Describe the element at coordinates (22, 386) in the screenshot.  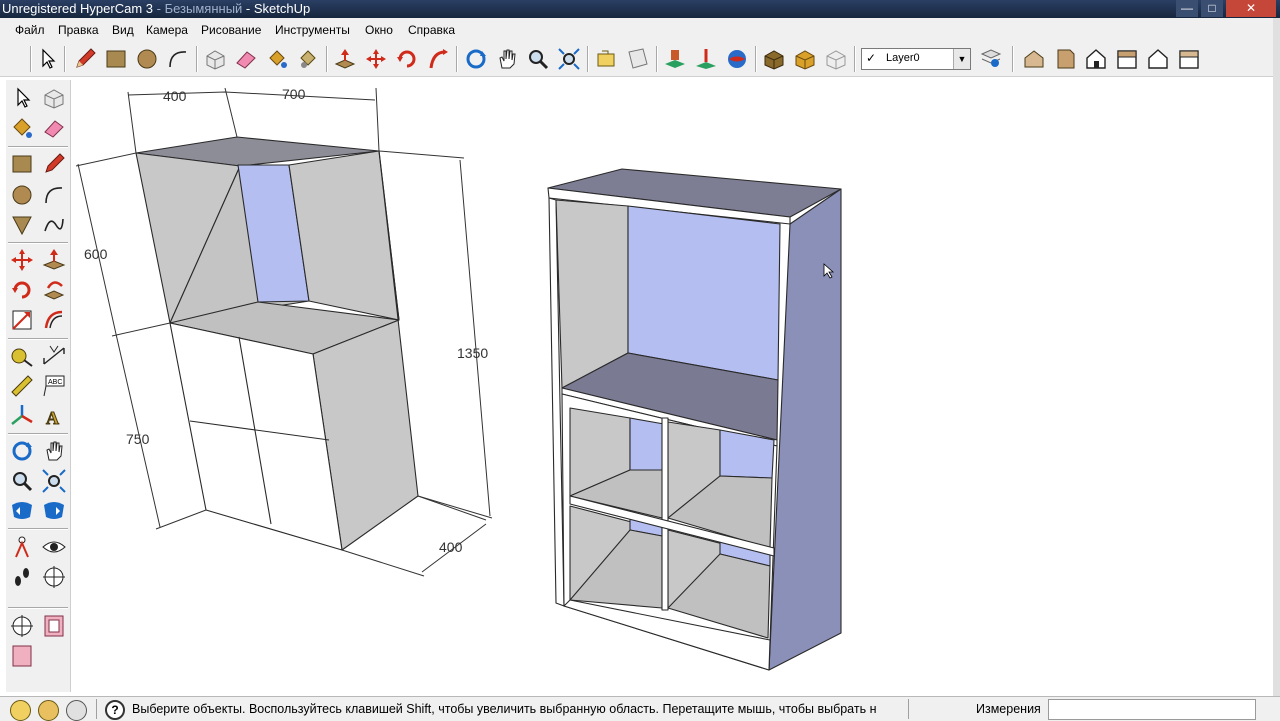
I see `protractor-icon` at that location.